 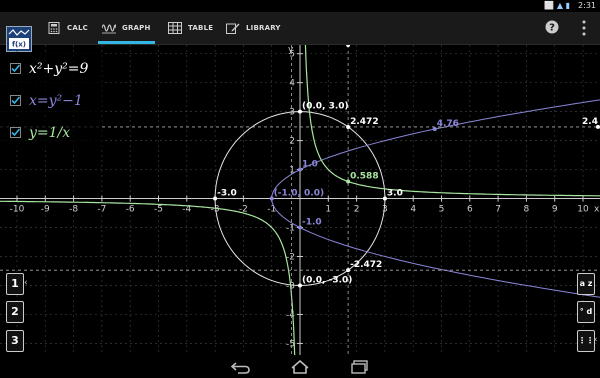 What do you see at coordinates (227, 194) in the screenshot?
I see `point-label: -3.0` at bounding box center [227, 194].